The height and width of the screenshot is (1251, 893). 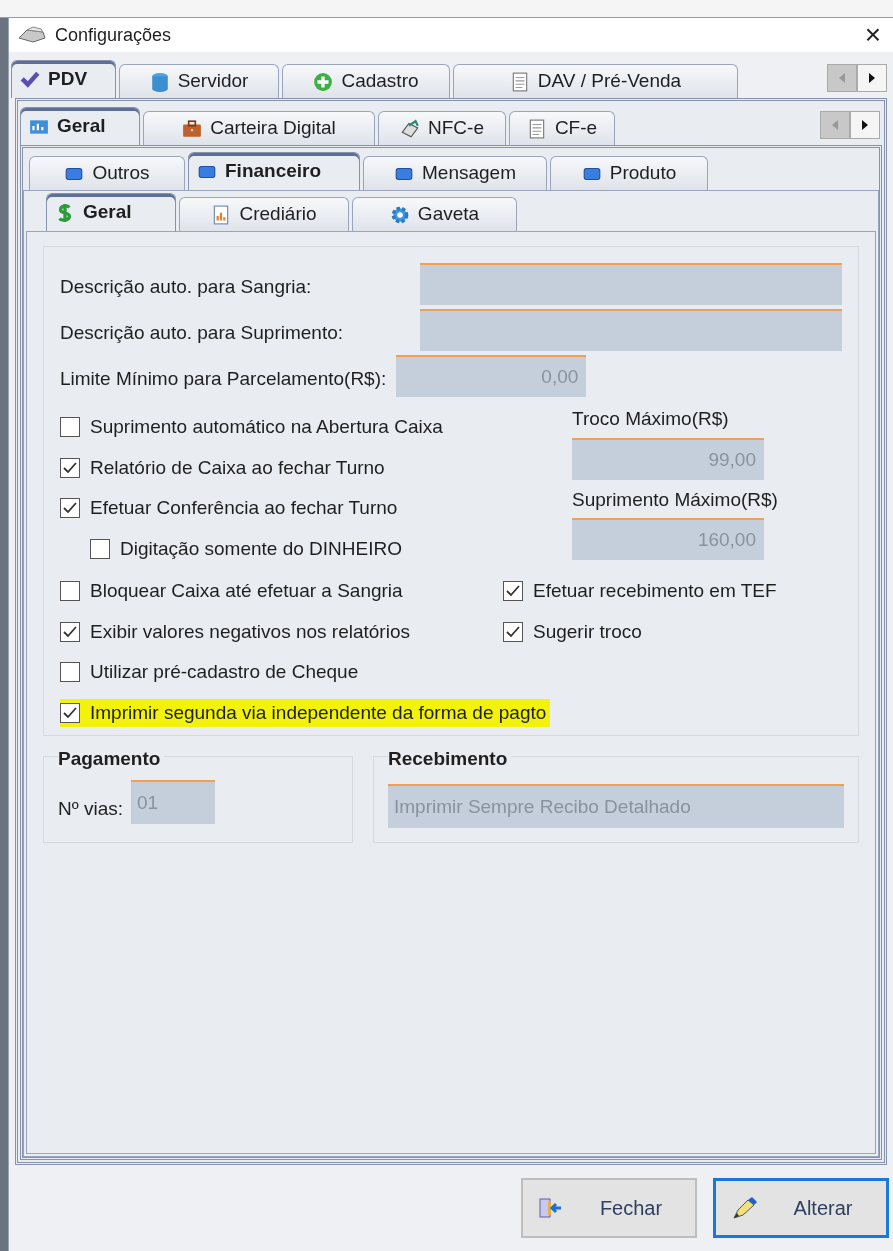 I want to click on tab: Produto, so click(x=629, y=173).